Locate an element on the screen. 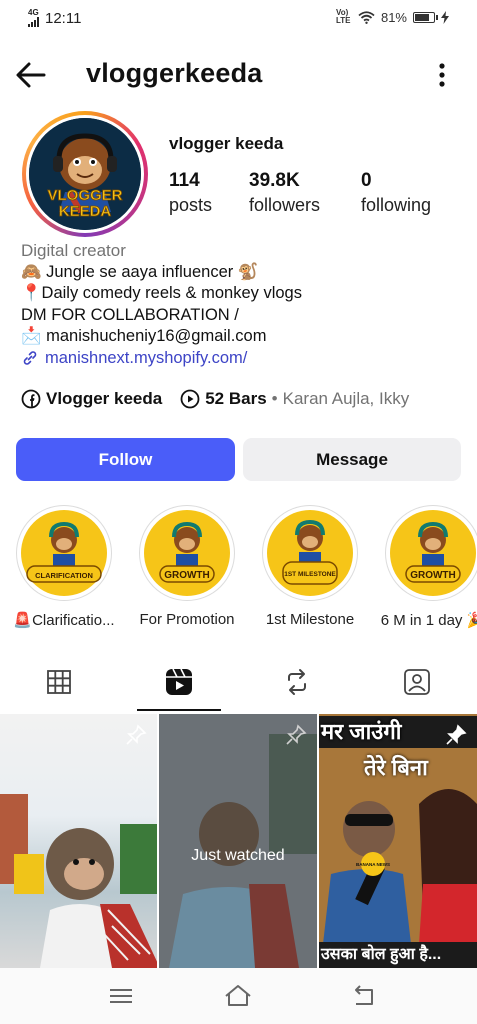  posts-count: 114 is located at coordinates (184, 180).